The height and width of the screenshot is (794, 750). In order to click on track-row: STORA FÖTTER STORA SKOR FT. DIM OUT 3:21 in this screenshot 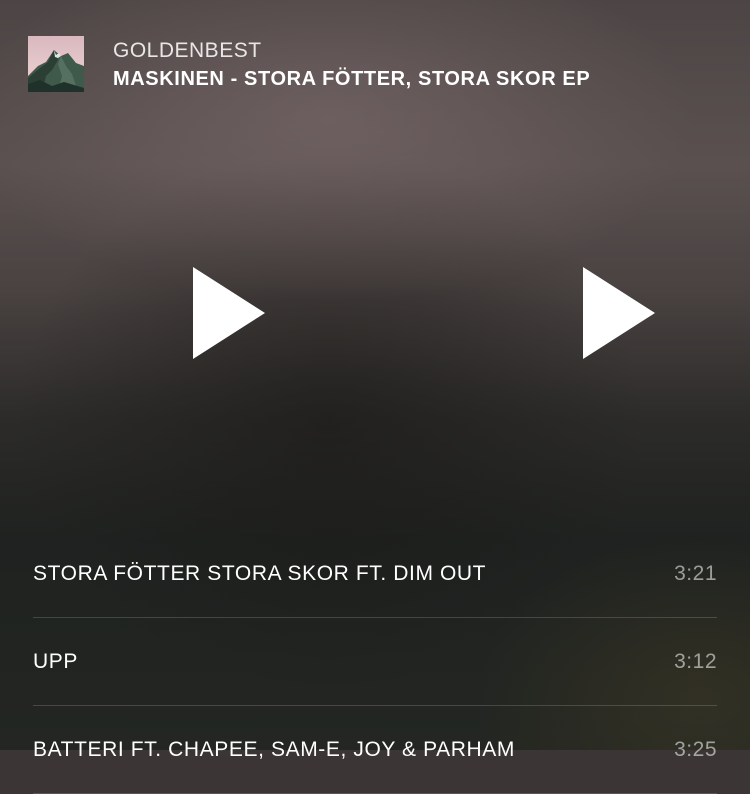, I will do `click(375, 574)`.